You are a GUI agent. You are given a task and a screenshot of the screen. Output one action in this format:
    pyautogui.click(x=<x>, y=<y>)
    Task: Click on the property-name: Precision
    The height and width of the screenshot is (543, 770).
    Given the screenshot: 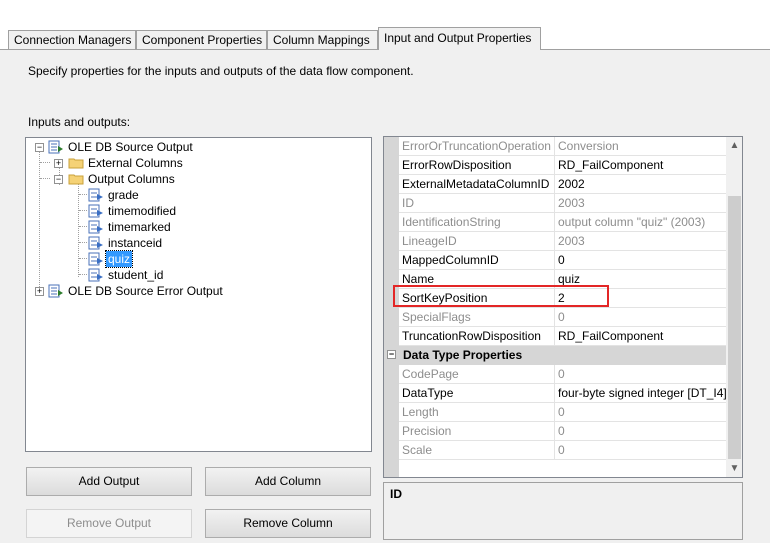 What is the action you would take?
    pyautogui.click(x=477, y=431)
    